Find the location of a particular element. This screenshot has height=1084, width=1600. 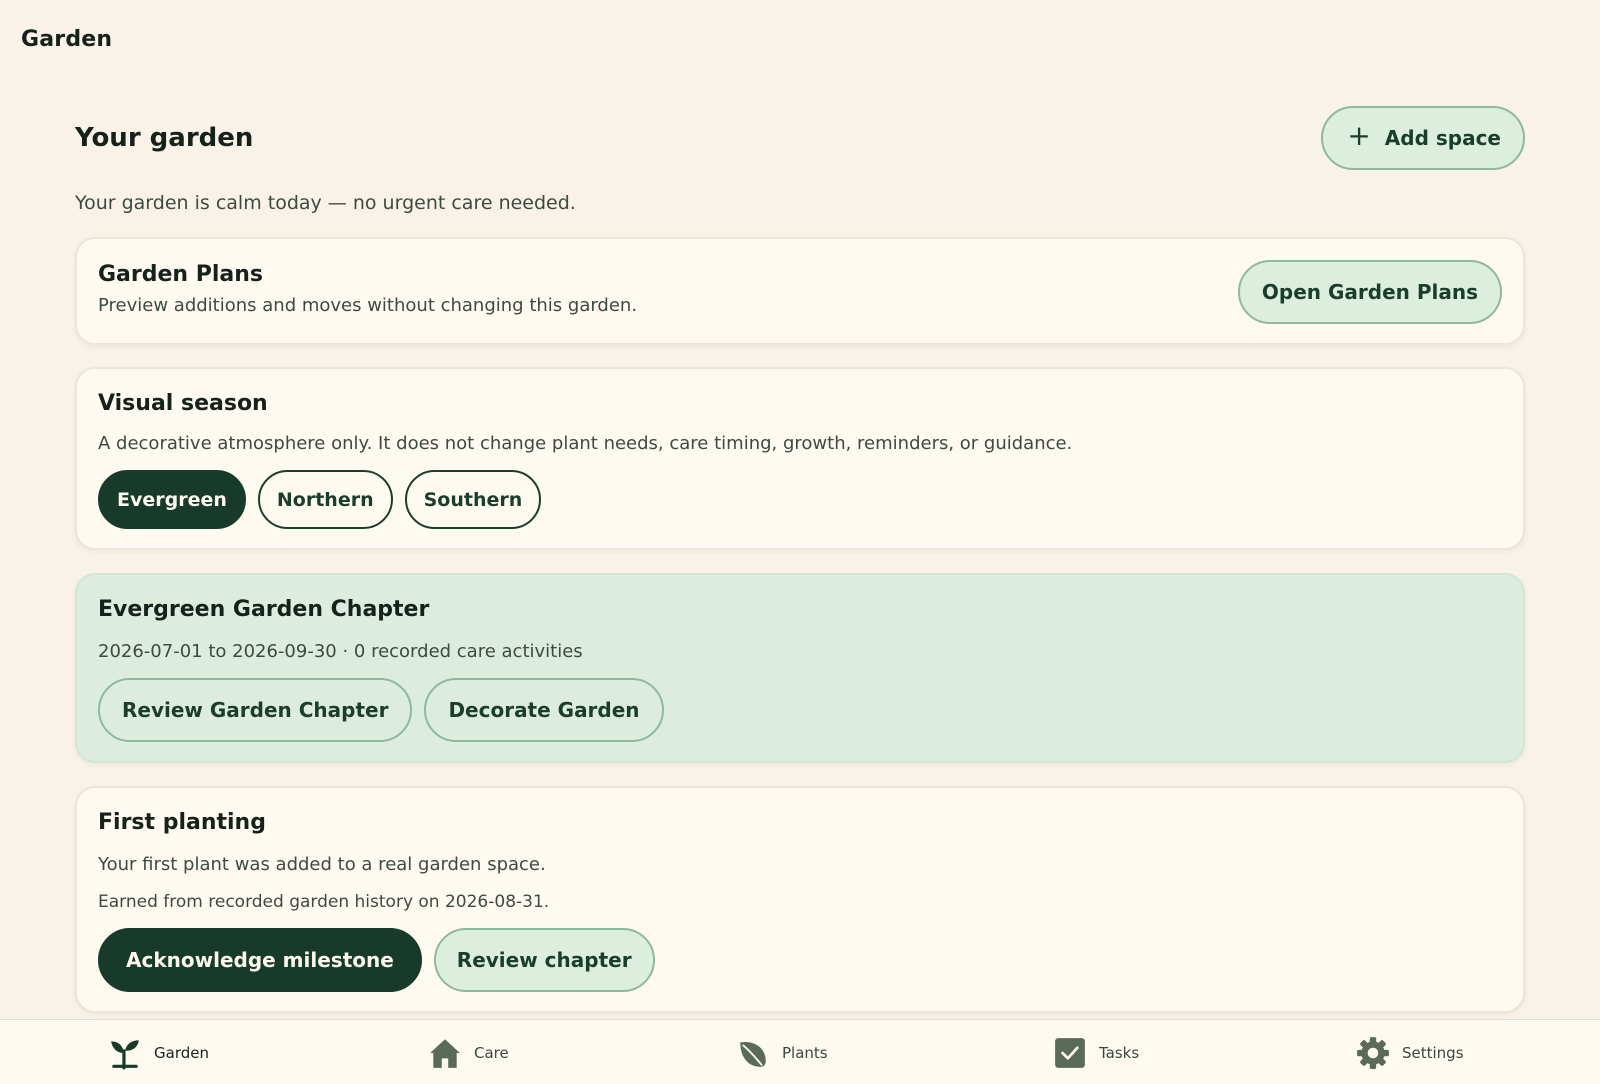

add-space-label: Add space is located at coordinates (1442, 138).